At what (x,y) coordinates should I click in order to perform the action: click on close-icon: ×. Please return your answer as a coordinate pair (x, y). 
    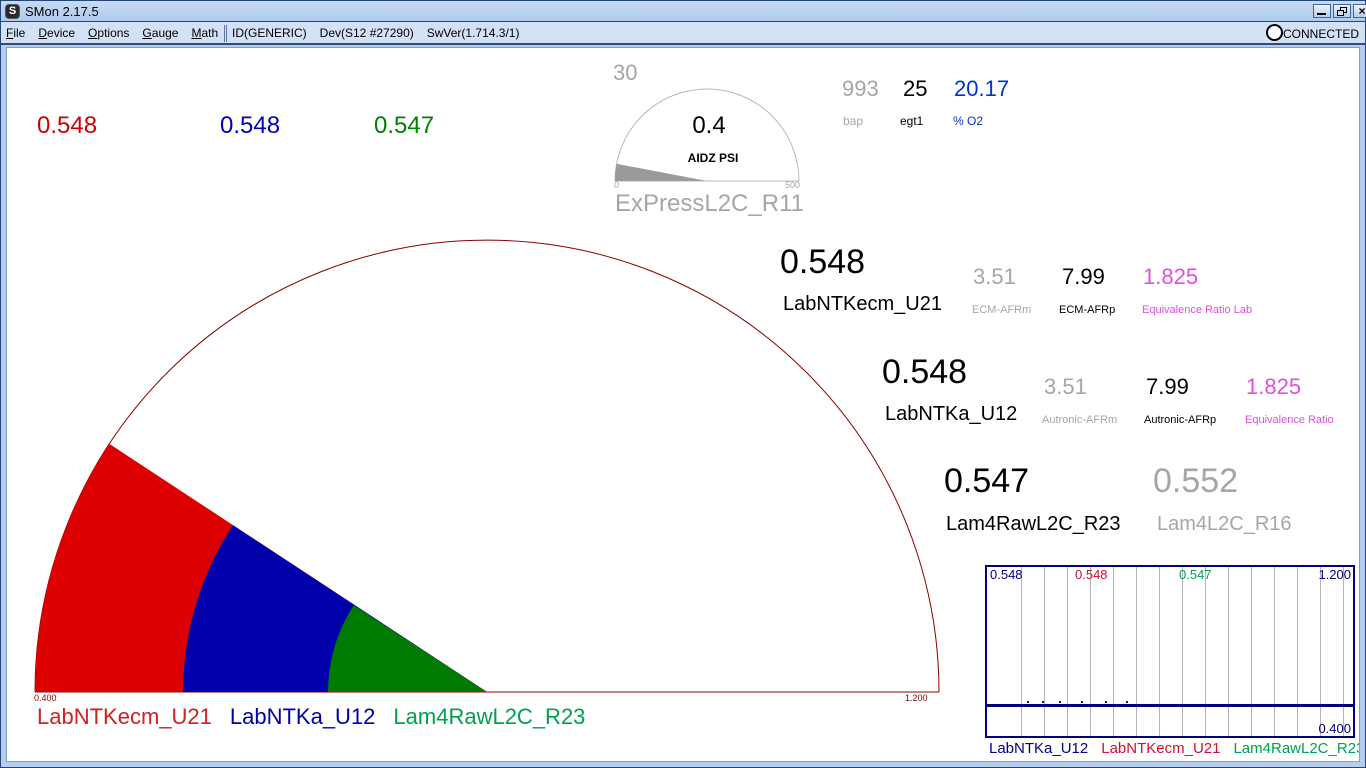
    Looking at the image, I should click on (1362, 11).